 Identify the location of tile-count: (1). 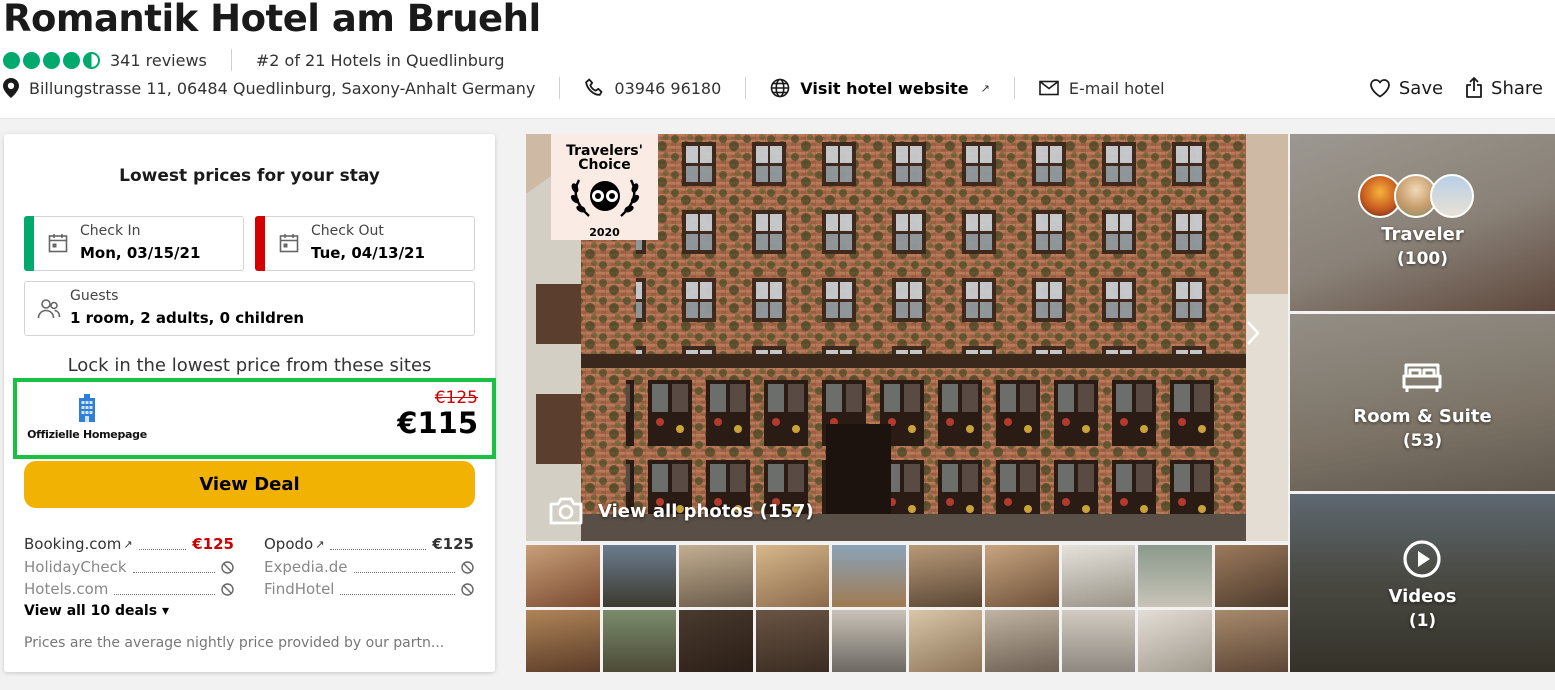
(1422, 621).